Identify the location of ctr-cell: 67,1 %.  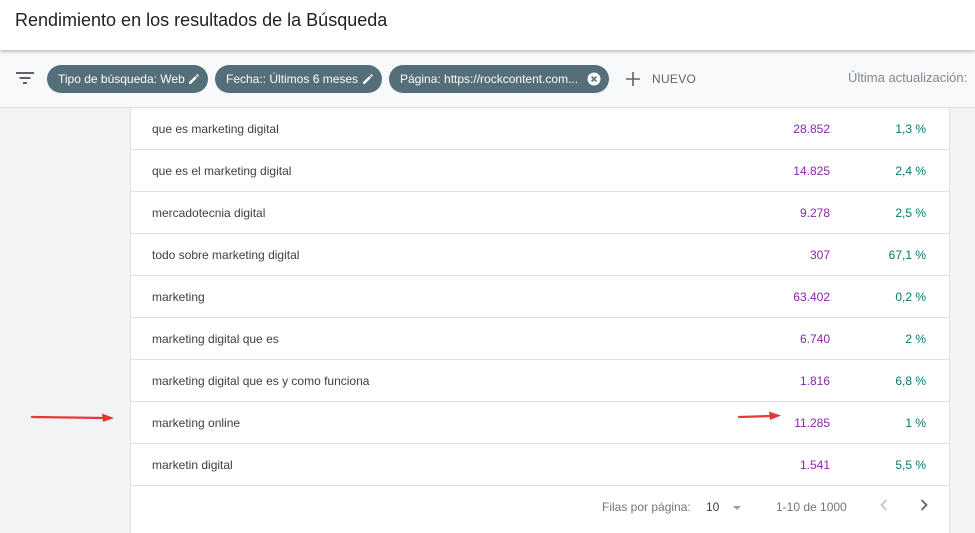
(907, 255).